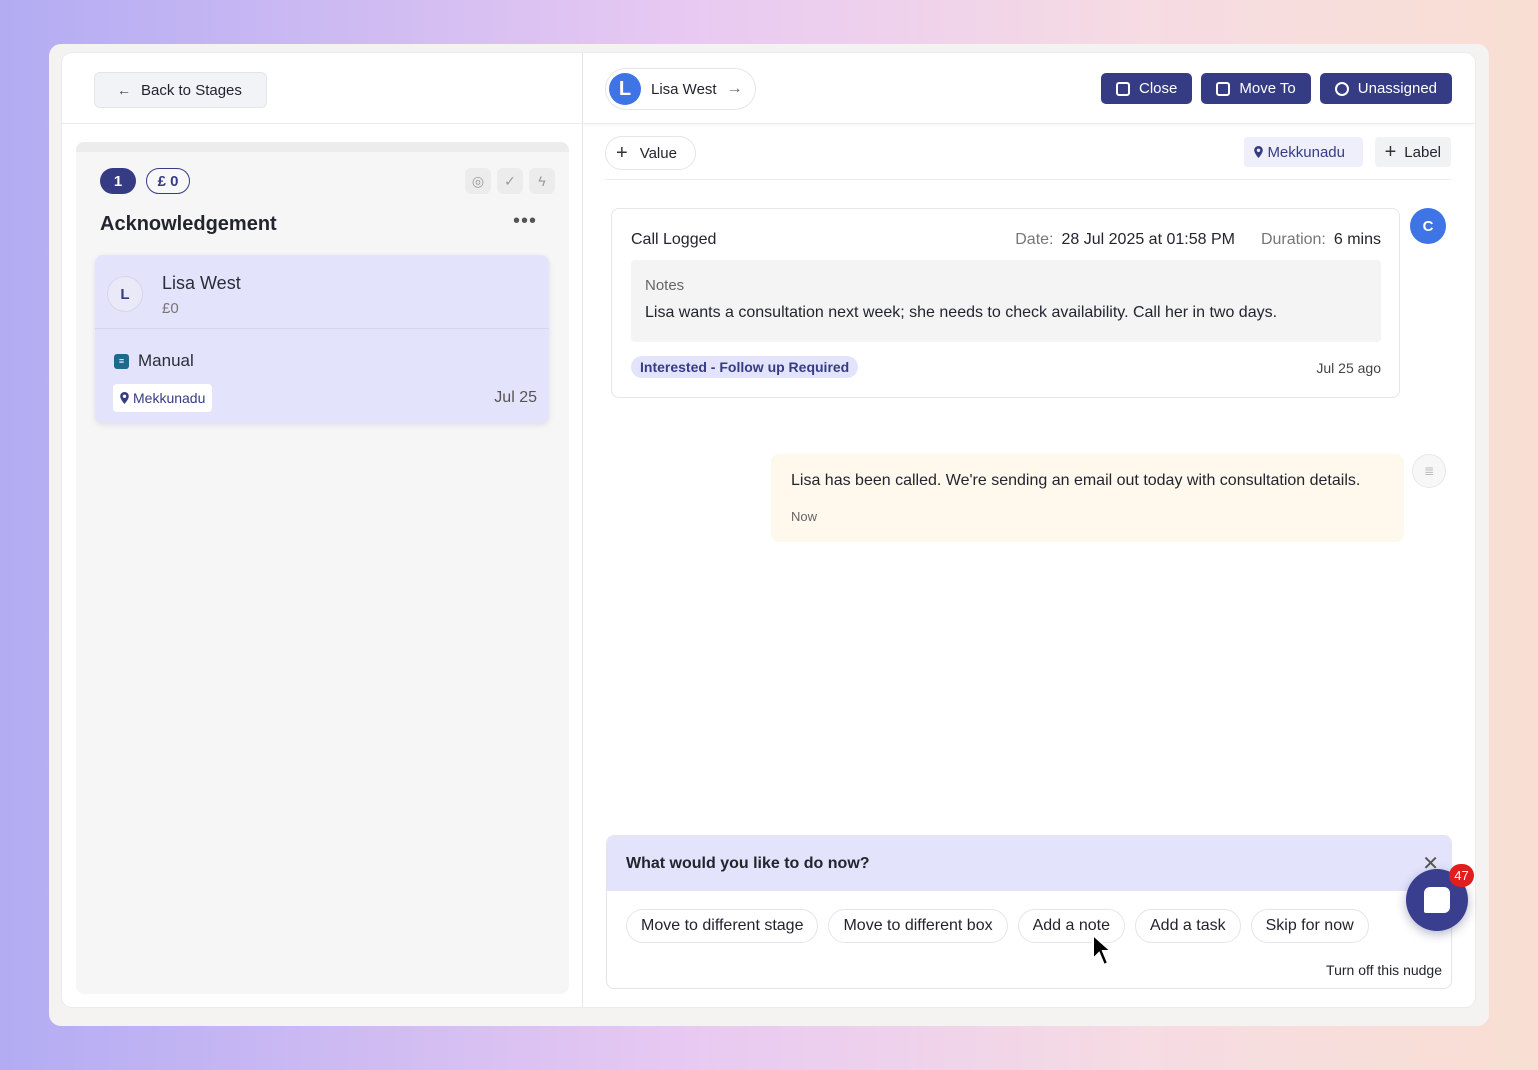 This screenshot has height=1070, width=1538. Describe the element at coordinates (170, 308) in the screenshot. I see `deal-card-value: £0` at that location.